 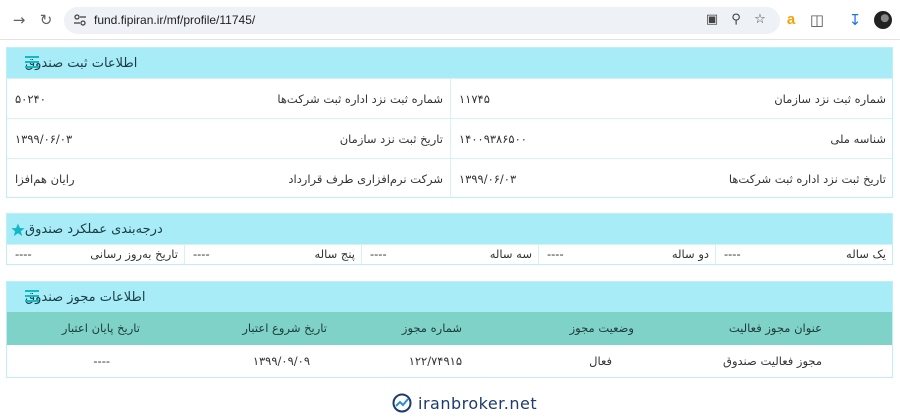 I want to click on registration-header: اطلاعات ثبت صندوق, so click(x=449, y=63).